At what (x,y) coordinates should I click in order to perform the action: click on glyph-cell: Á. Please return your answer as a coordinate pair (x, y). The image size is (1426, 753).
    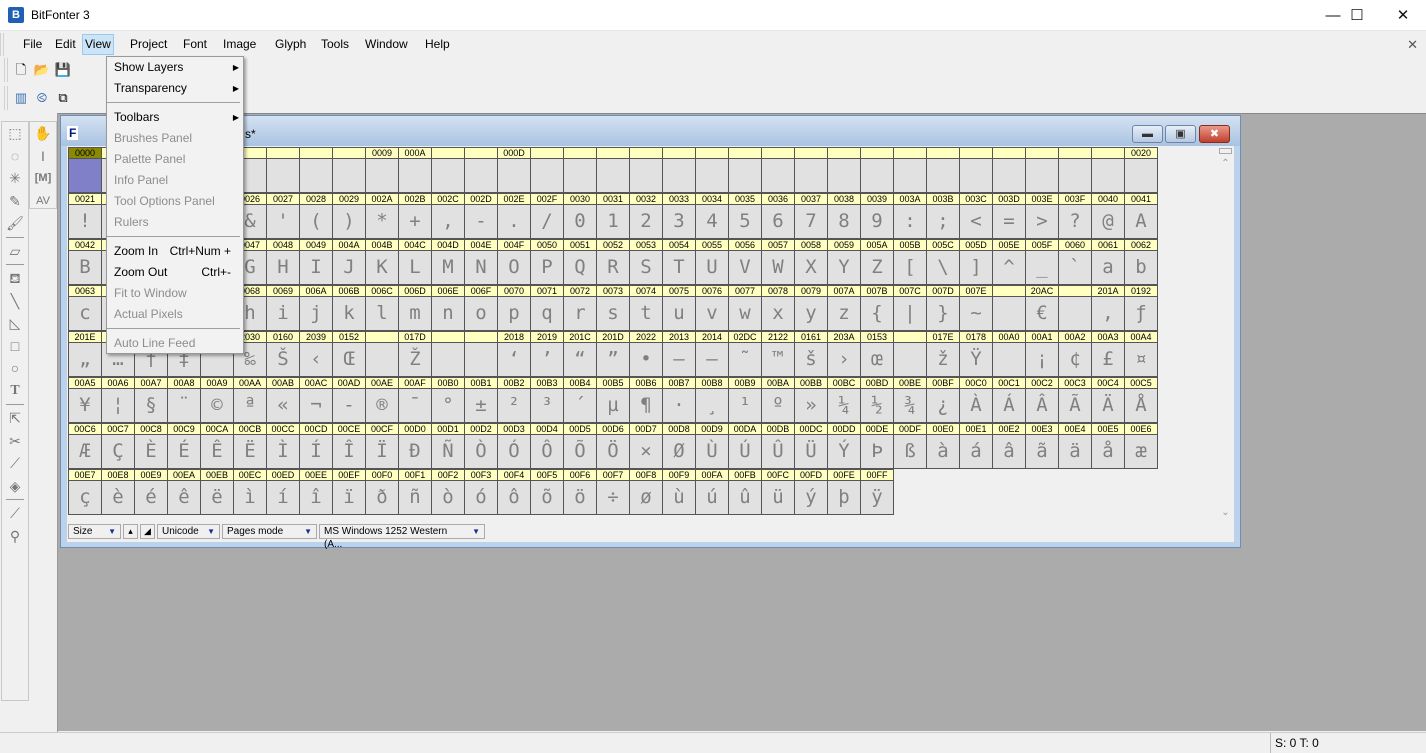
    Looking at the image, I should click on (1009, 405).